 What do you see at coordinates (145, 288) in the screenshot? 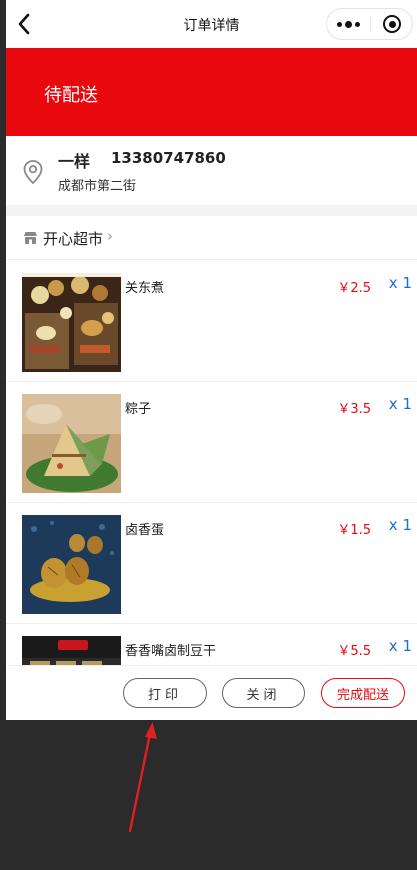
I see `item-name: 关东煮` at bounding box center [145, 288].